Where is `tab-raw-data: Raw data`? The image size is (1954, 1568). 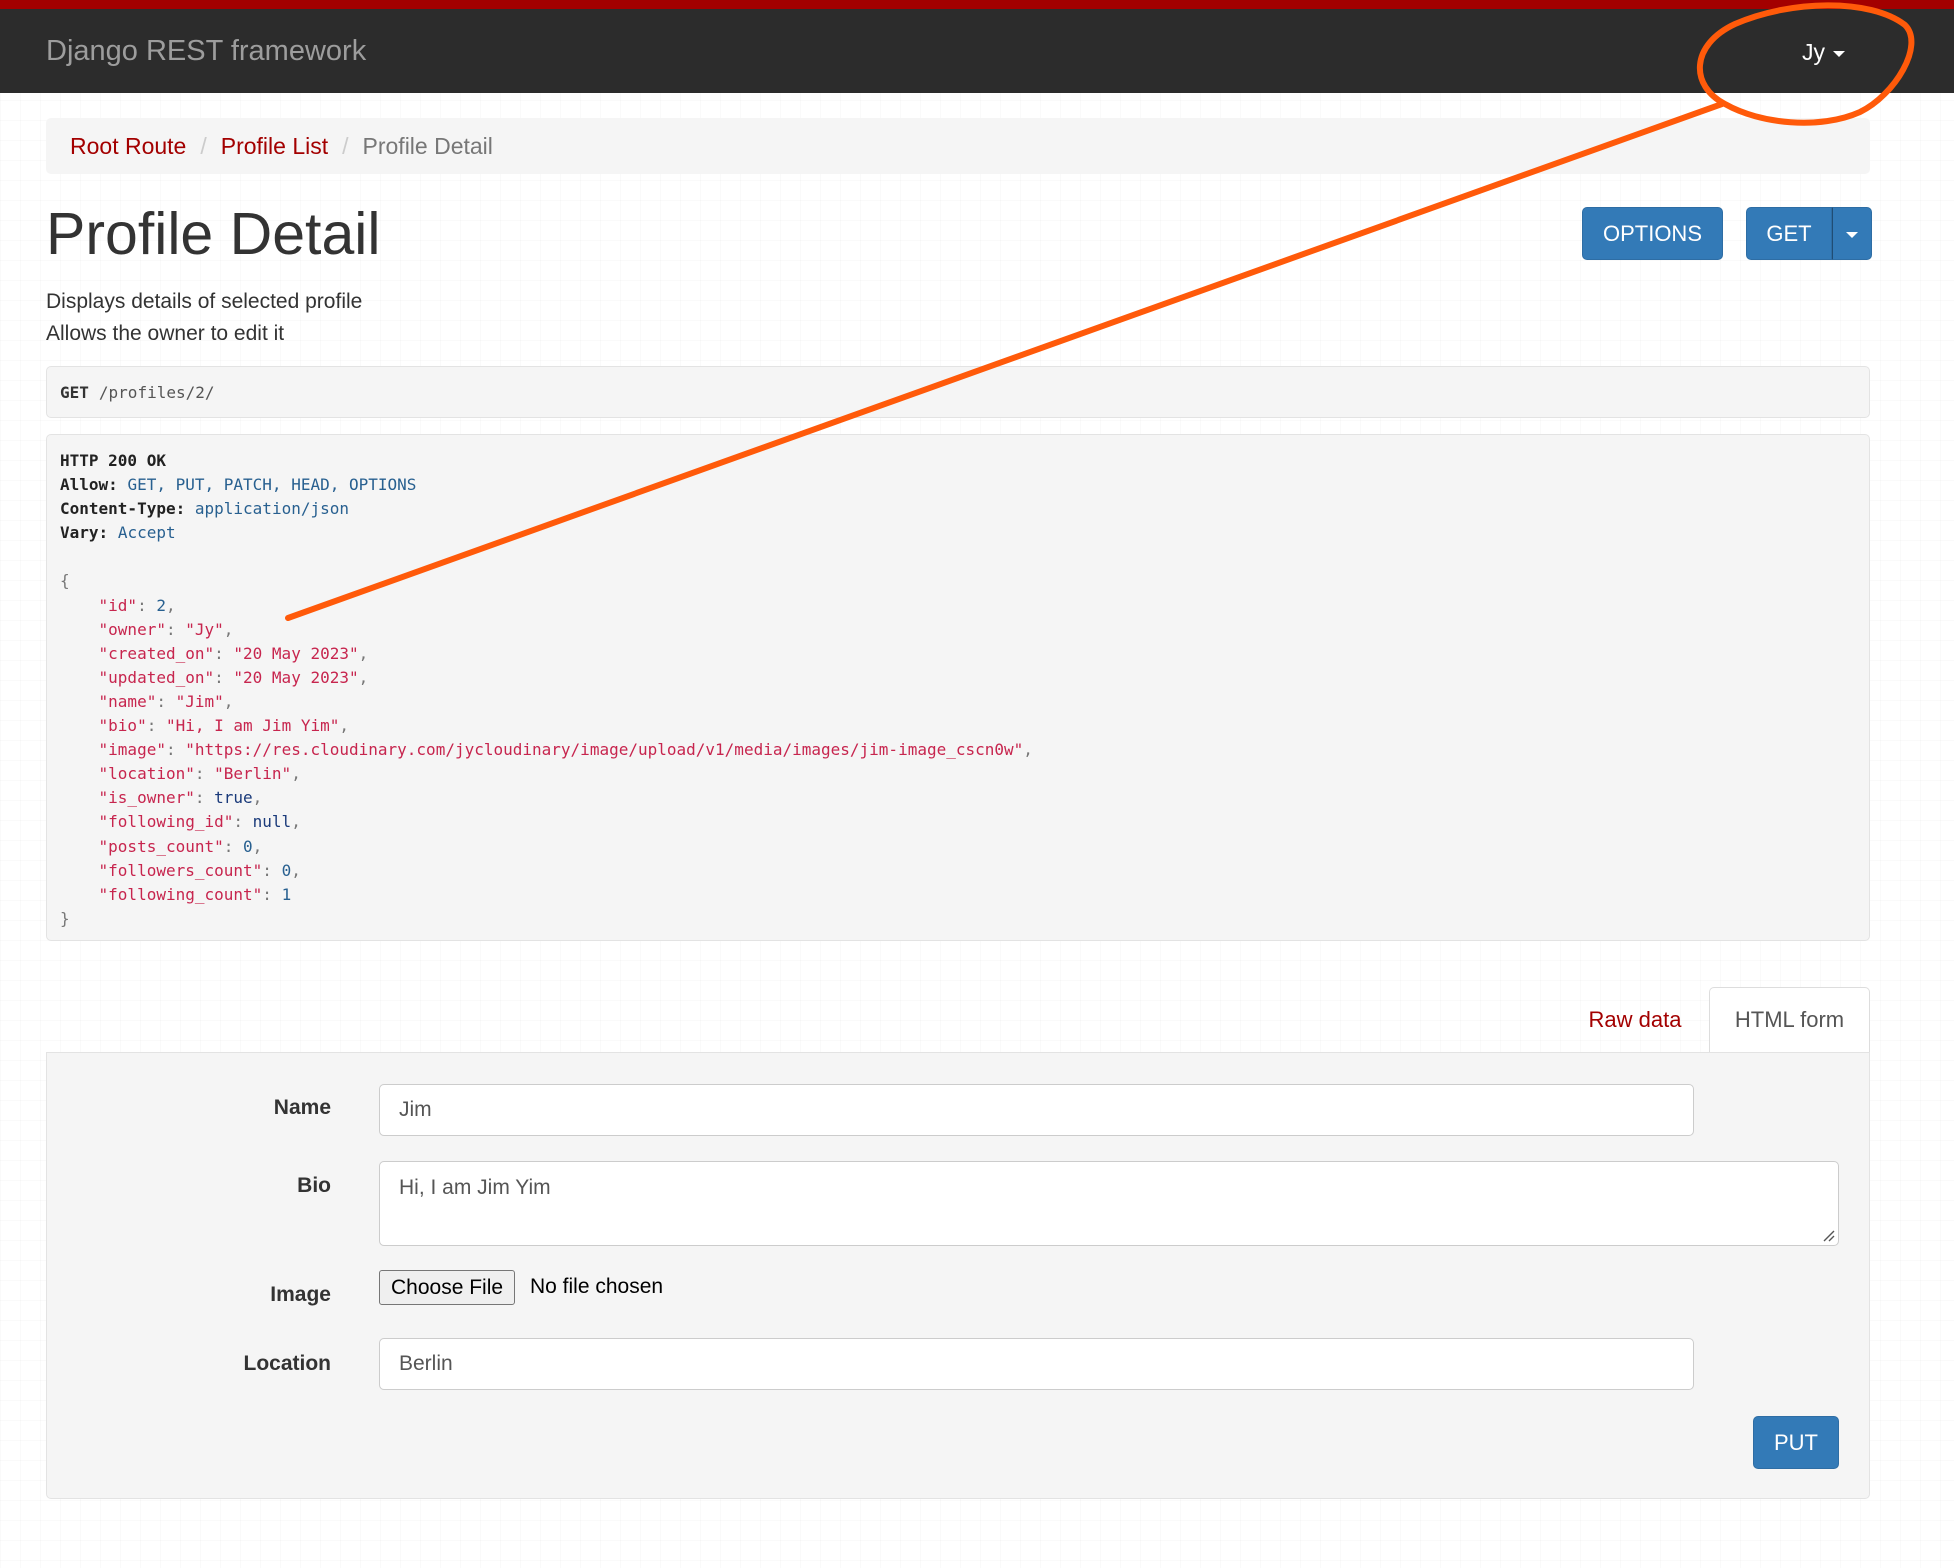
tab-raw-data: Raw data is located at coordinates (1635, 1020).